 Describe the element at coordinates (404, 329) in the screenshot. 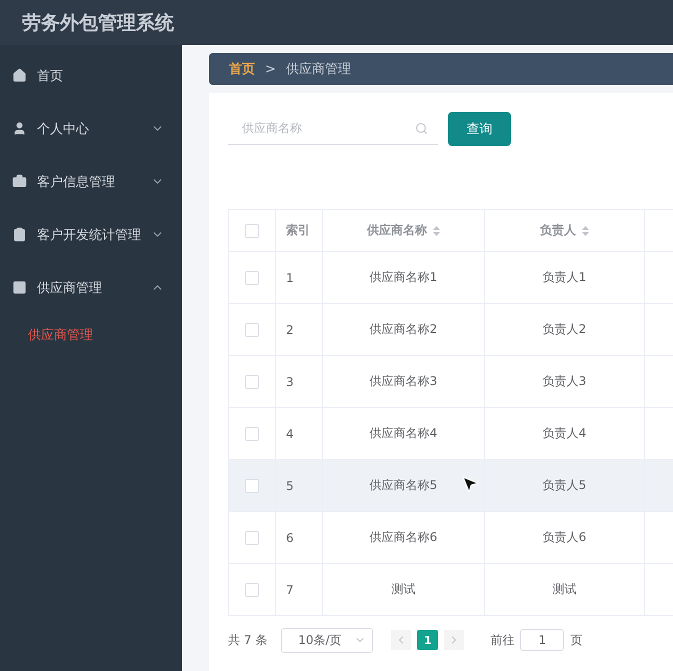

I see `table-cell: 供应商名称2` at that location.